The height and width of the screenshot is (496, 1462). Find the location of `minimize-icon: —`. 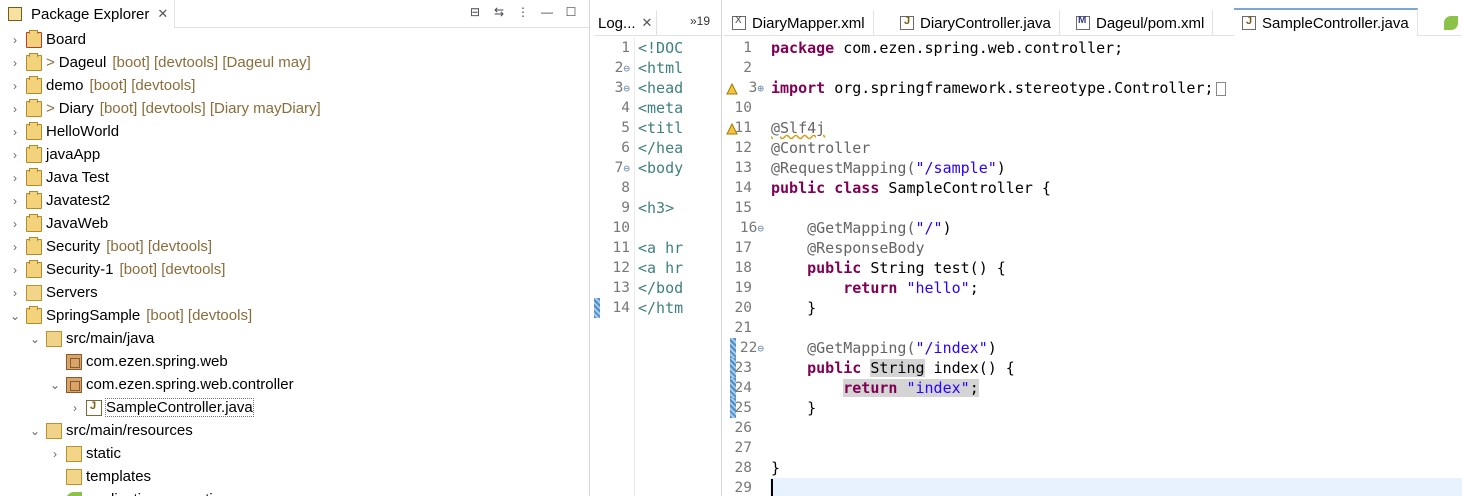

minimize-icon: — is located at coordinates (547, 12).